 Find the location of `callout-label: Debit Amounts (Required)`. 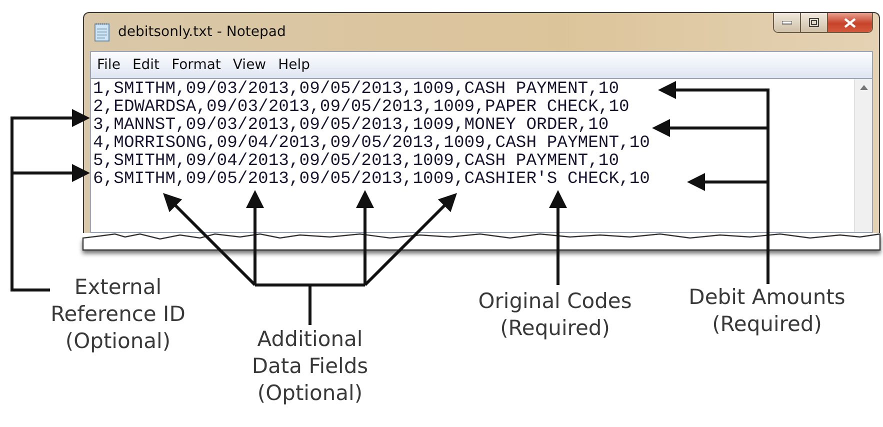

callout-label: Debit Amounts (Required) is located at coordinates (767, 311).